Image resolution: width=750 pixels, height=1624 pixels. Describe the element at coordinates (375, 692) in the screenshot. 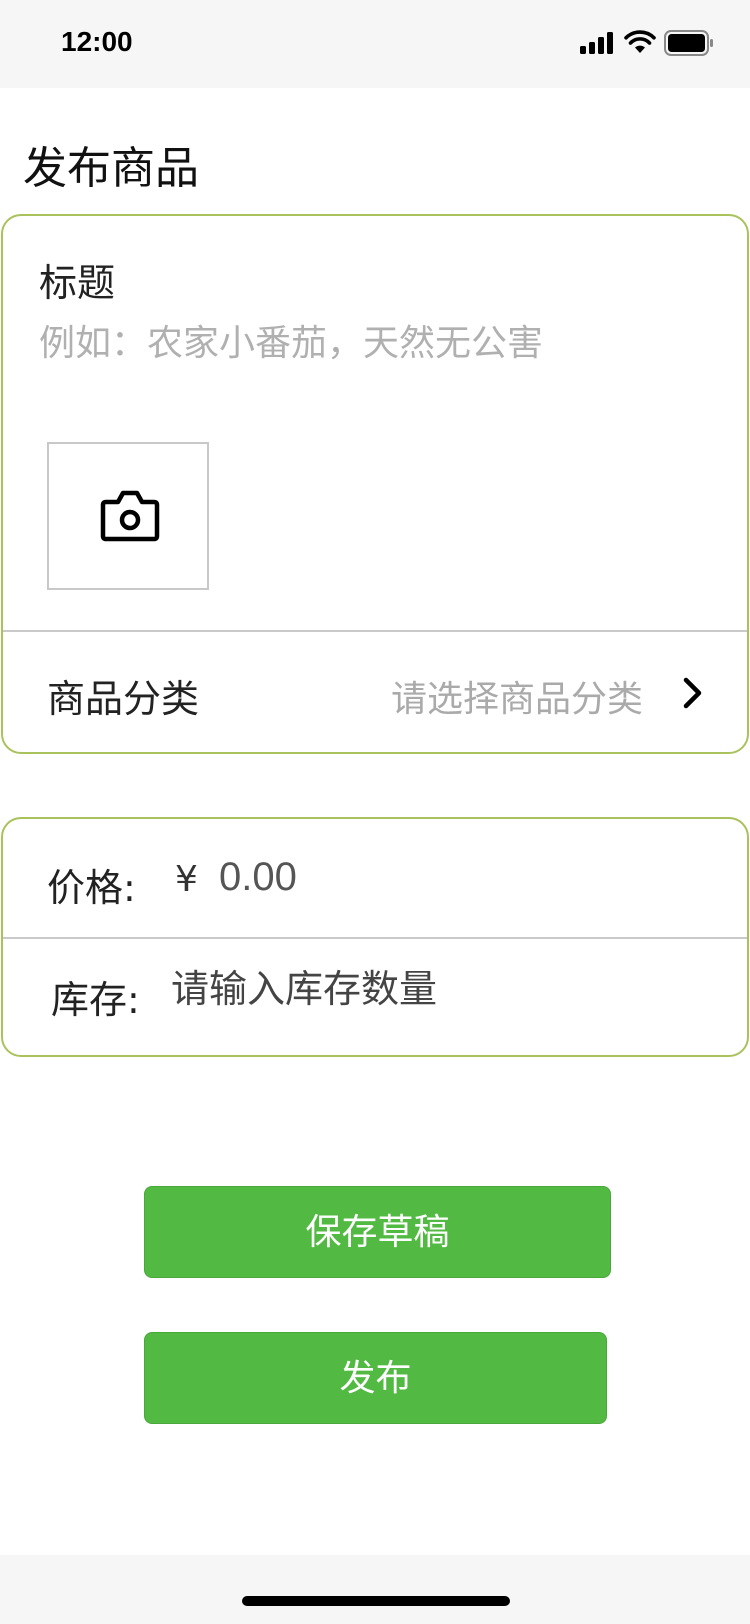

I see `category-selector: 商品分类 请选择商品分类` at that location.